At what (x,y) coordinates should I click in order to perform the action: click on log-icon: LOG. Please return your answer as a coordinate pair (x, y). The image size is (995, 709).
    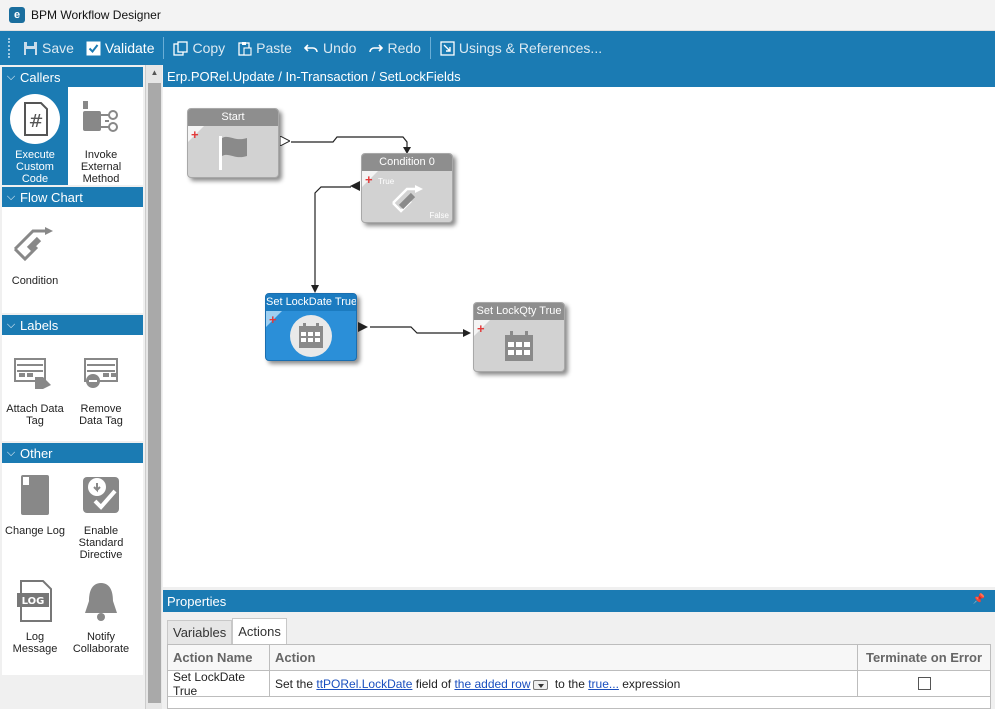
    Looking at the image, I should click on (35, 601).